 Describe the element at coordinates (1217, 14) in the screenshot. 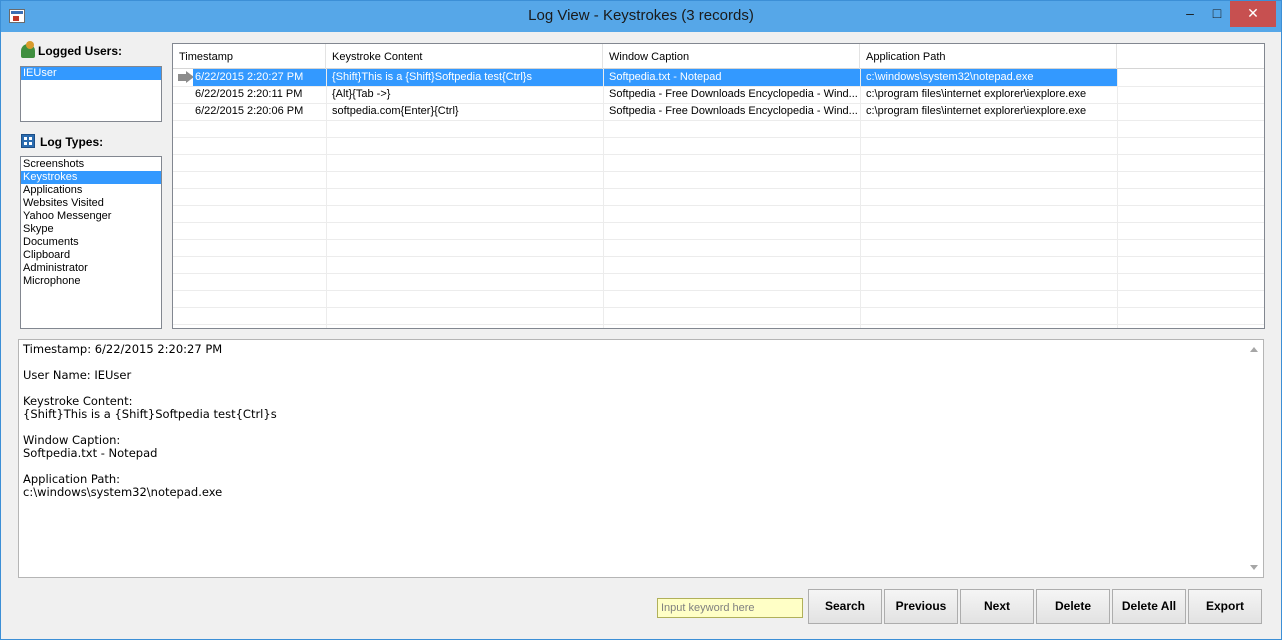

I see `maximize-button: □` at that location.